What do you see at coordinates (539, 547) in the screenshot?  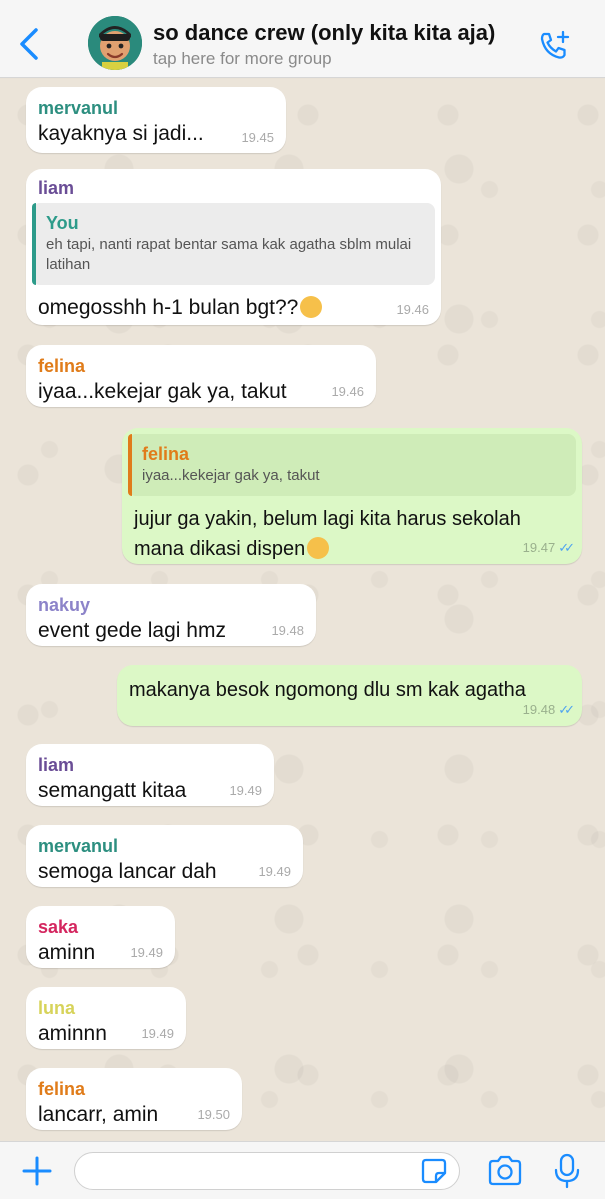 I see `message-time: 19.47` at bounding box center [539, 547].